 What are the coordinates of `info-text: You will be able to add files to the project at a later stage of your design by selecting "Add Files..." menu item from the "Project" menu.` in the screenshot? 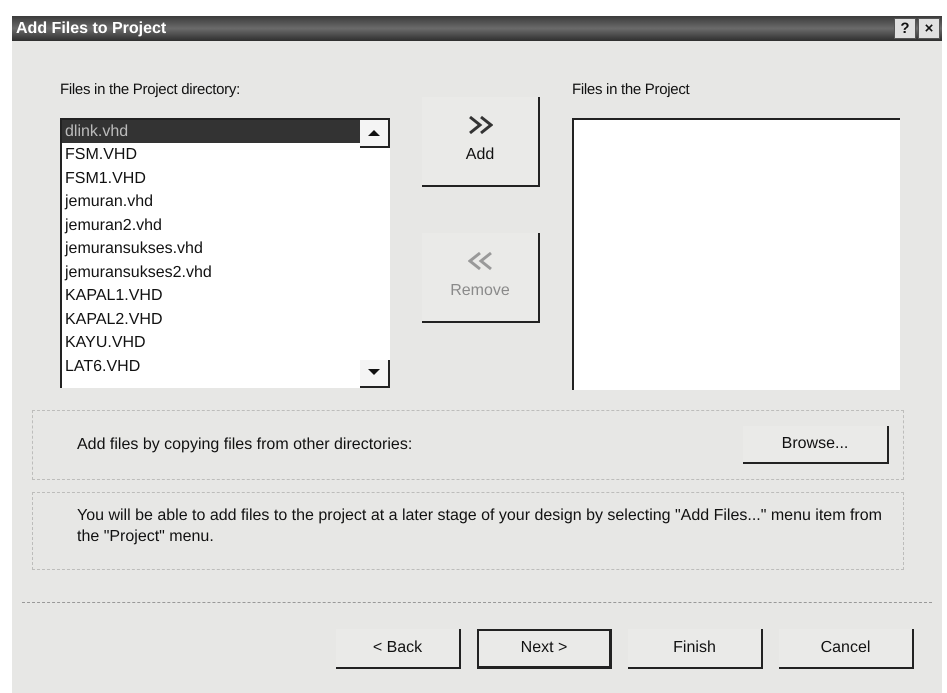 It's located at (480, 526).